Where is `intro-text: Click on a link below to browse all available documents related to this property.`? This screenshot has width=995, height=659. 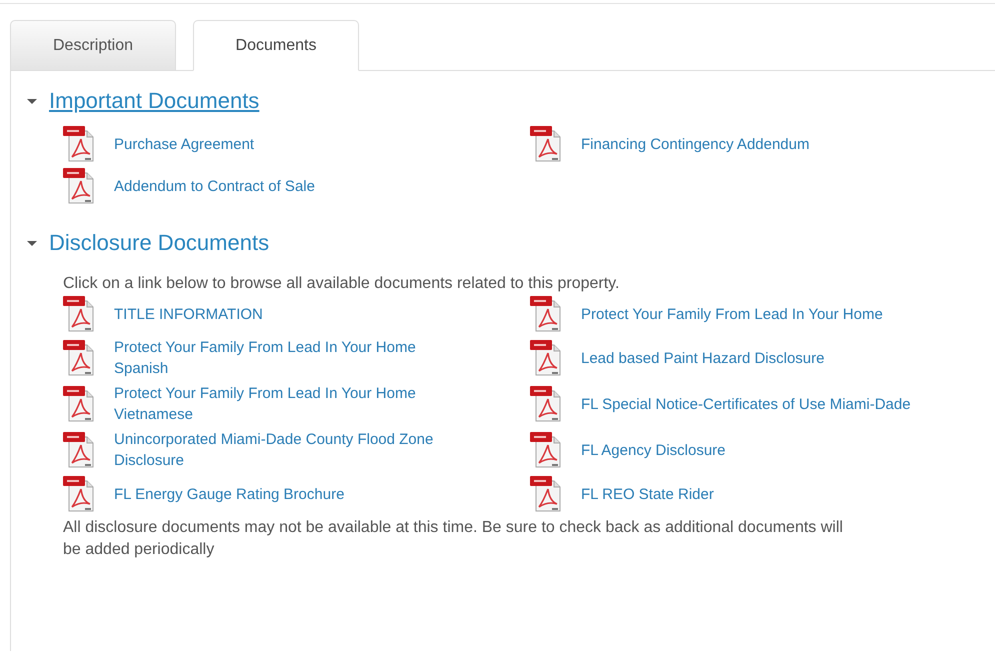 intro-text: Click on a link below to browse all available documents related to this property. is located at coordinates (341, 284).